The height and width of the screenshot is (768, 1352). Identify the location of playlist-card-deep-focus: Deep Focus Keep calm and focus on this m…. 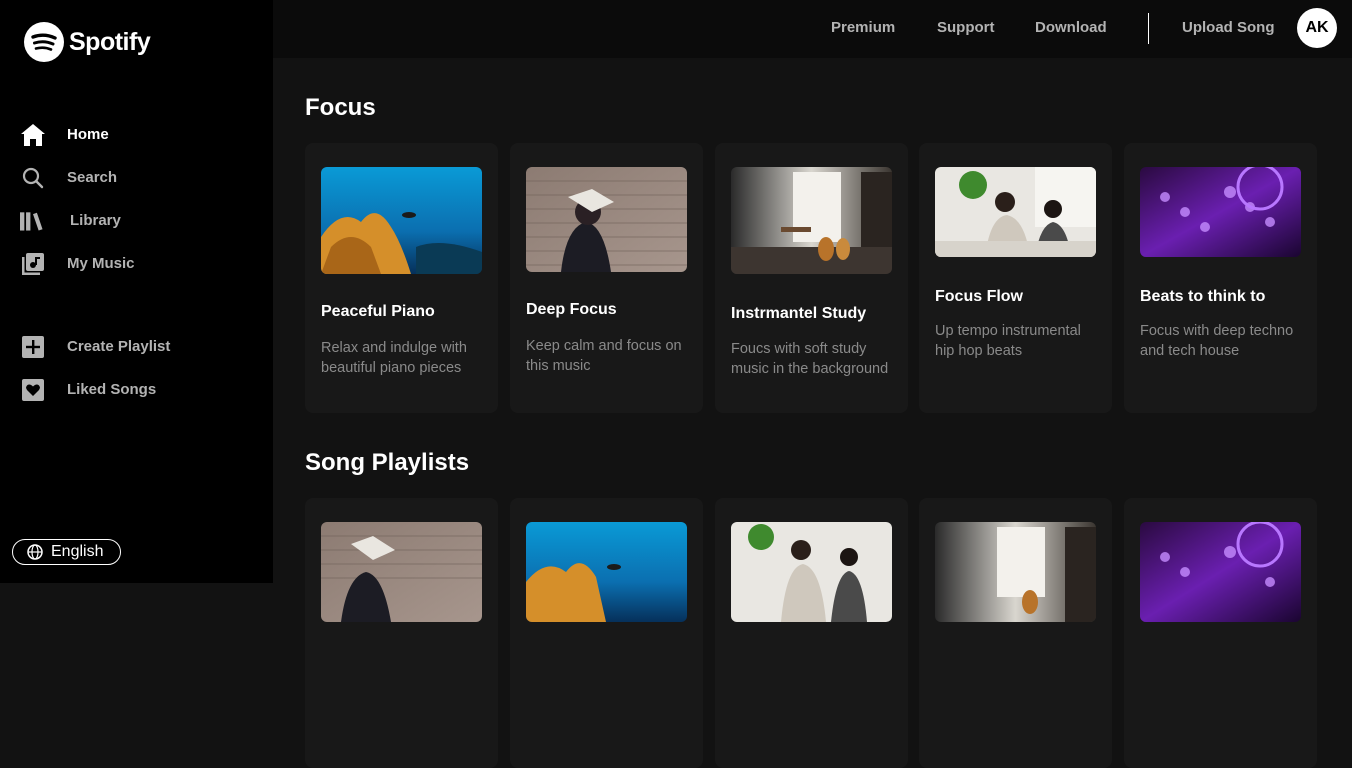
(606, 278).